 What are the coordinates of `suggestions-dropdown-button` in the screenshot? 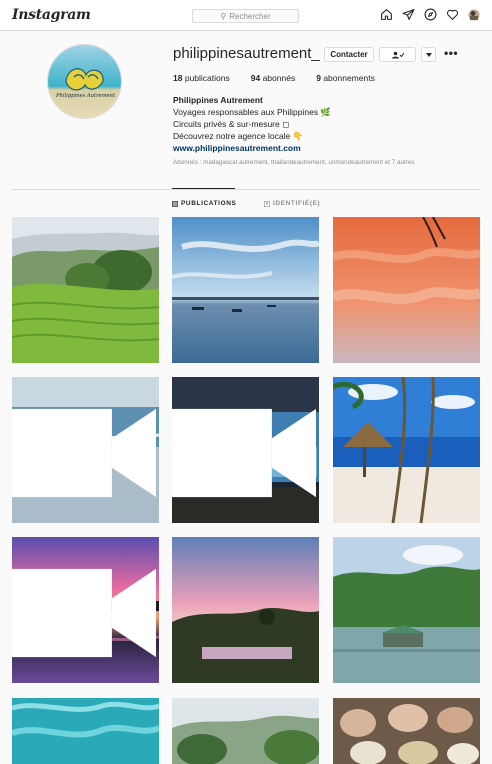 It's located at (428, 54).